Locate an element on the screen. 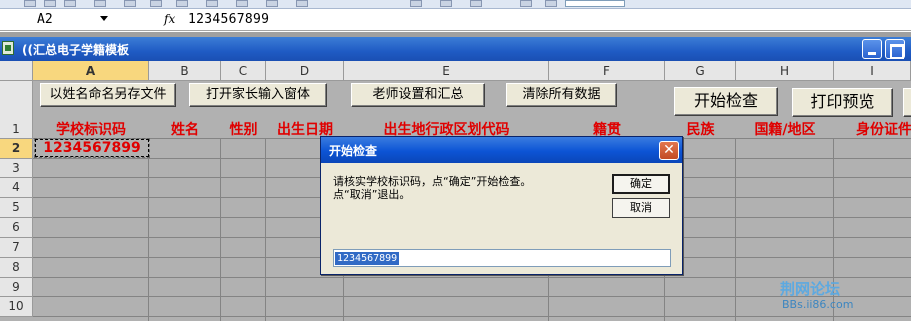  column-header-d: D is located at coordinates (305, 71).